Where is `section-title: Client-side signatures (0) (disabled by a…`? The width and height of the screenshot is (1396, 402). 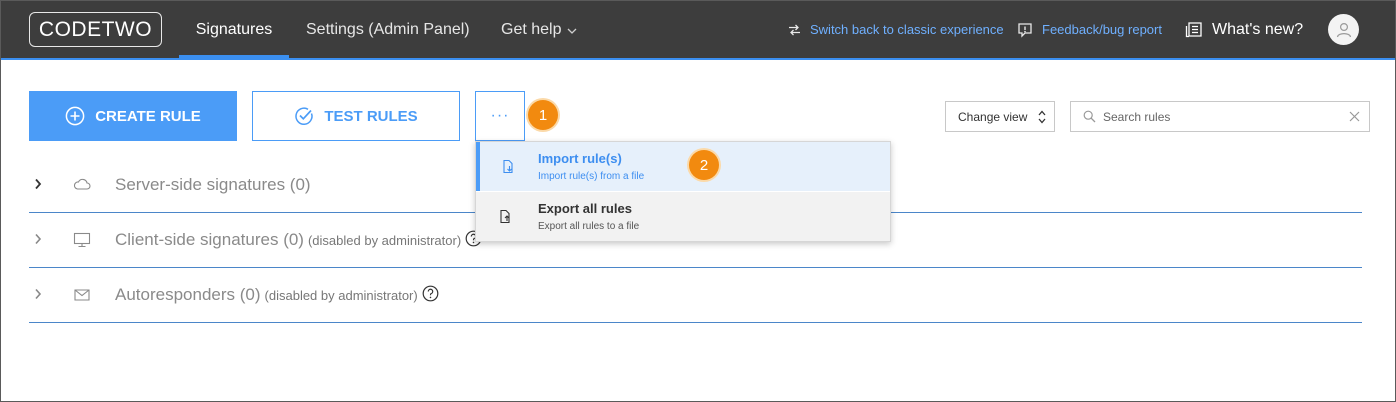
section-title: Client-side signatures (0) (disabled by a… is located at coordinates (298, 240).